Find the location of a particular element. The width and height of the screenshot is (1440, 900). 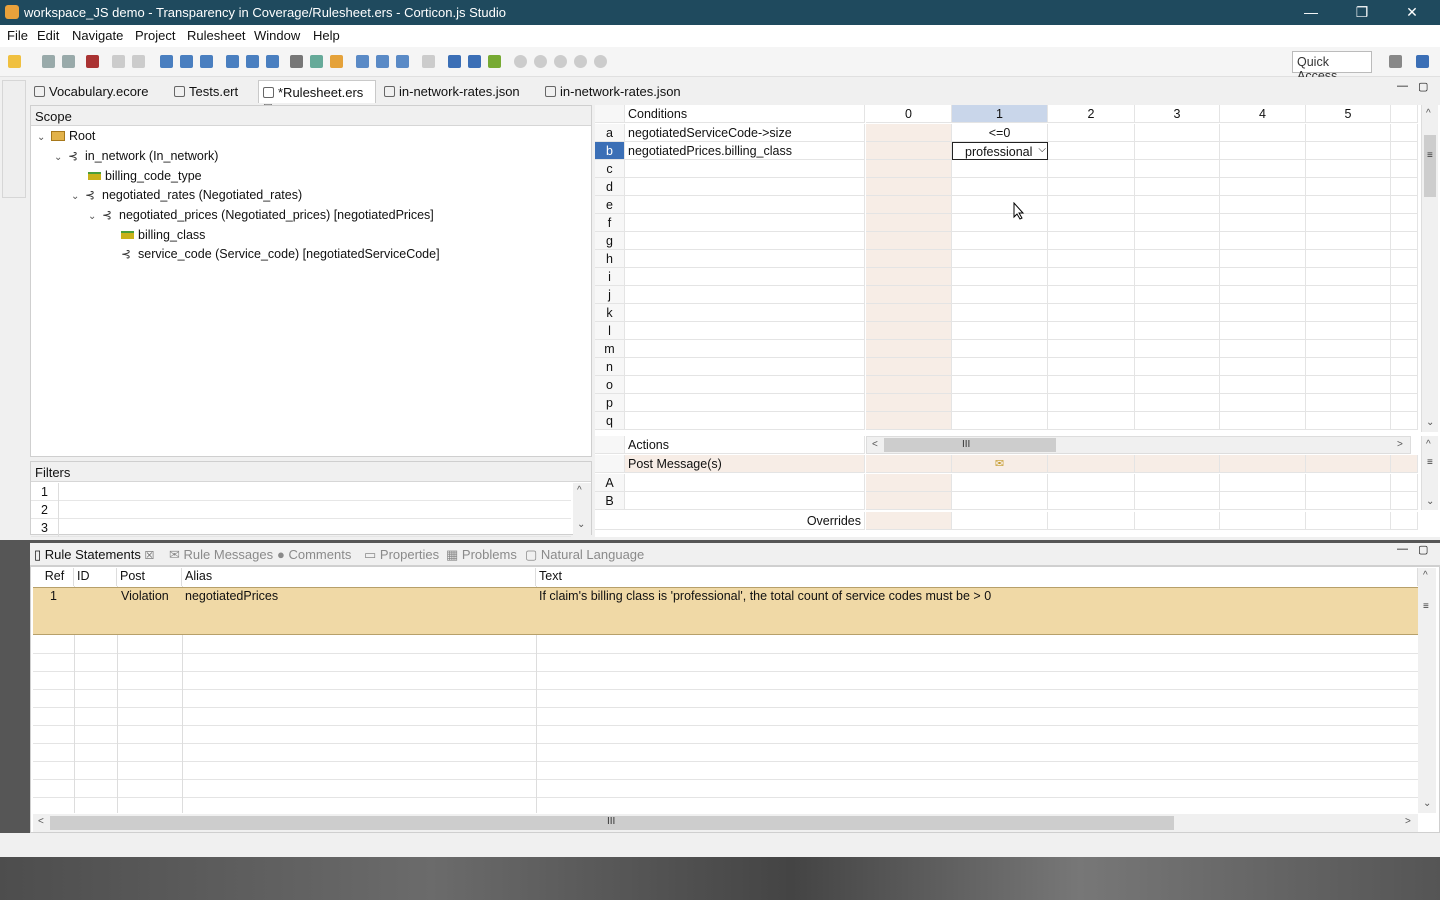

row-label-k: k is located at coordinates (610, 313).